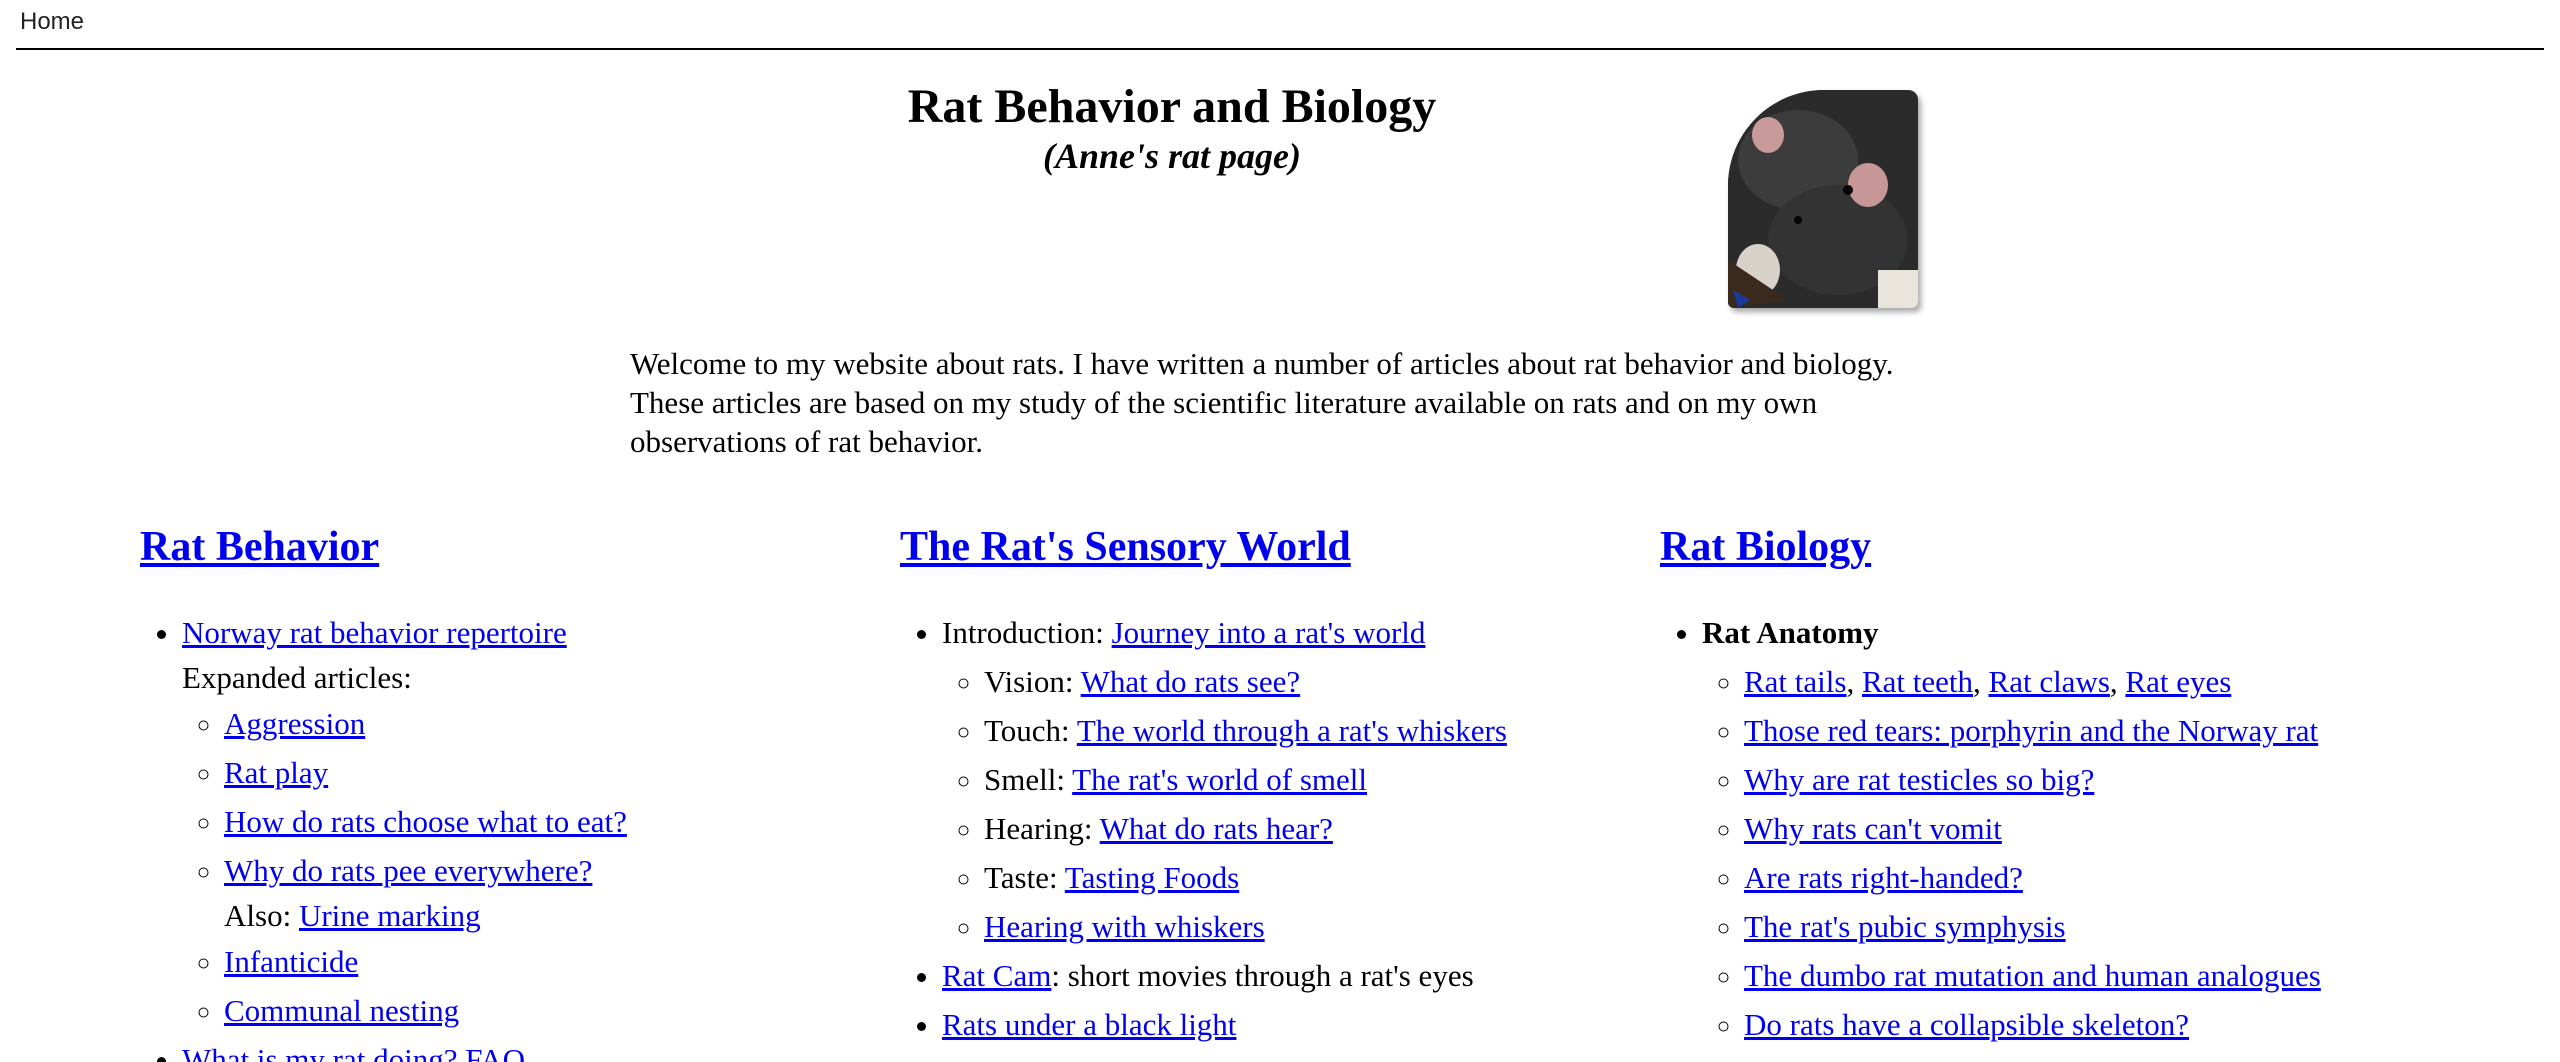  I want to click on testicles-link: Why are rat testicles so big?, so click(1919, 779).